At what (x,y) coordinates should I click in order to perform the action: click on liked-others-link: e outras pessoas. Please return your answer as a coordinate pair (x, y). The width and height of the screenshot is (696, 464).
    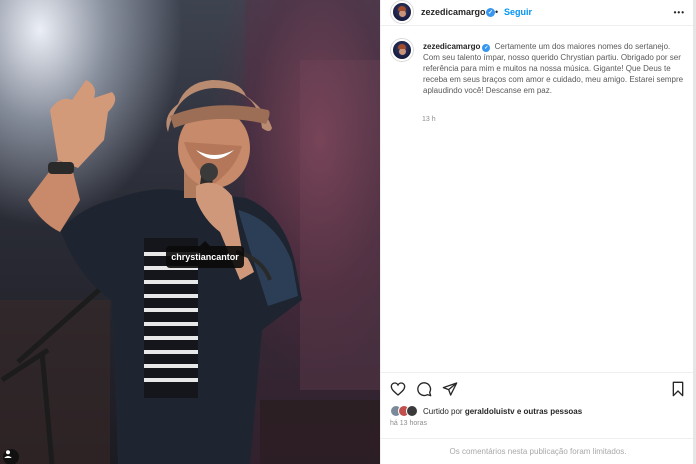
    Looking at the image, I should click on (549, 411).